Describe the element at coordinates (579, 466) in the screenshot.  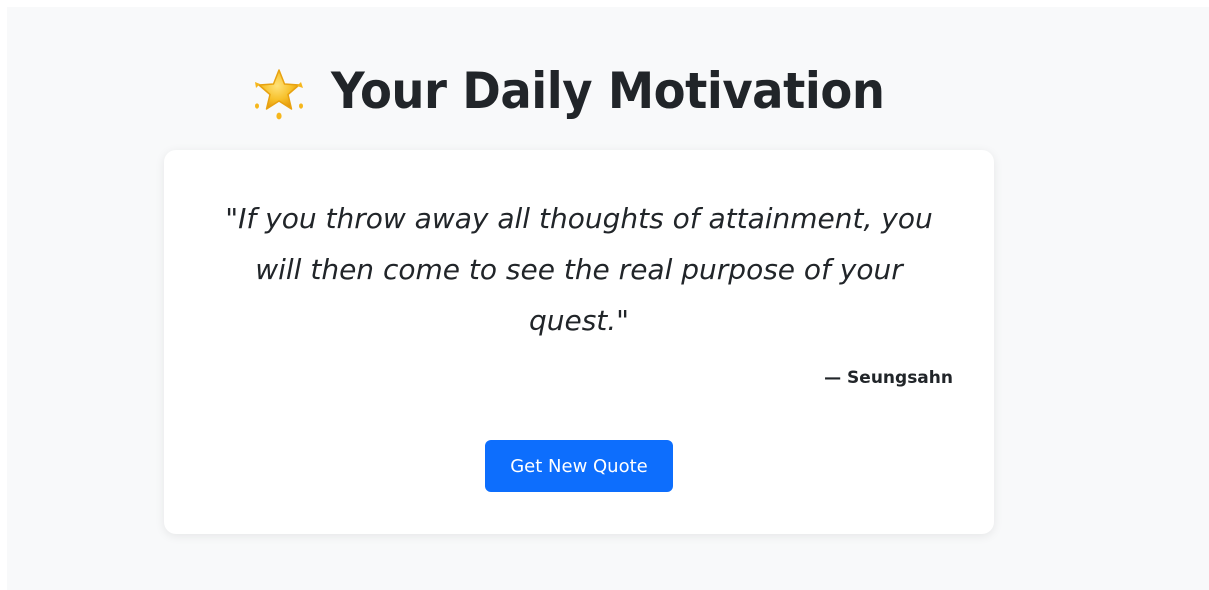
I see `get-new-quote-button: Get New Quote` at that location.